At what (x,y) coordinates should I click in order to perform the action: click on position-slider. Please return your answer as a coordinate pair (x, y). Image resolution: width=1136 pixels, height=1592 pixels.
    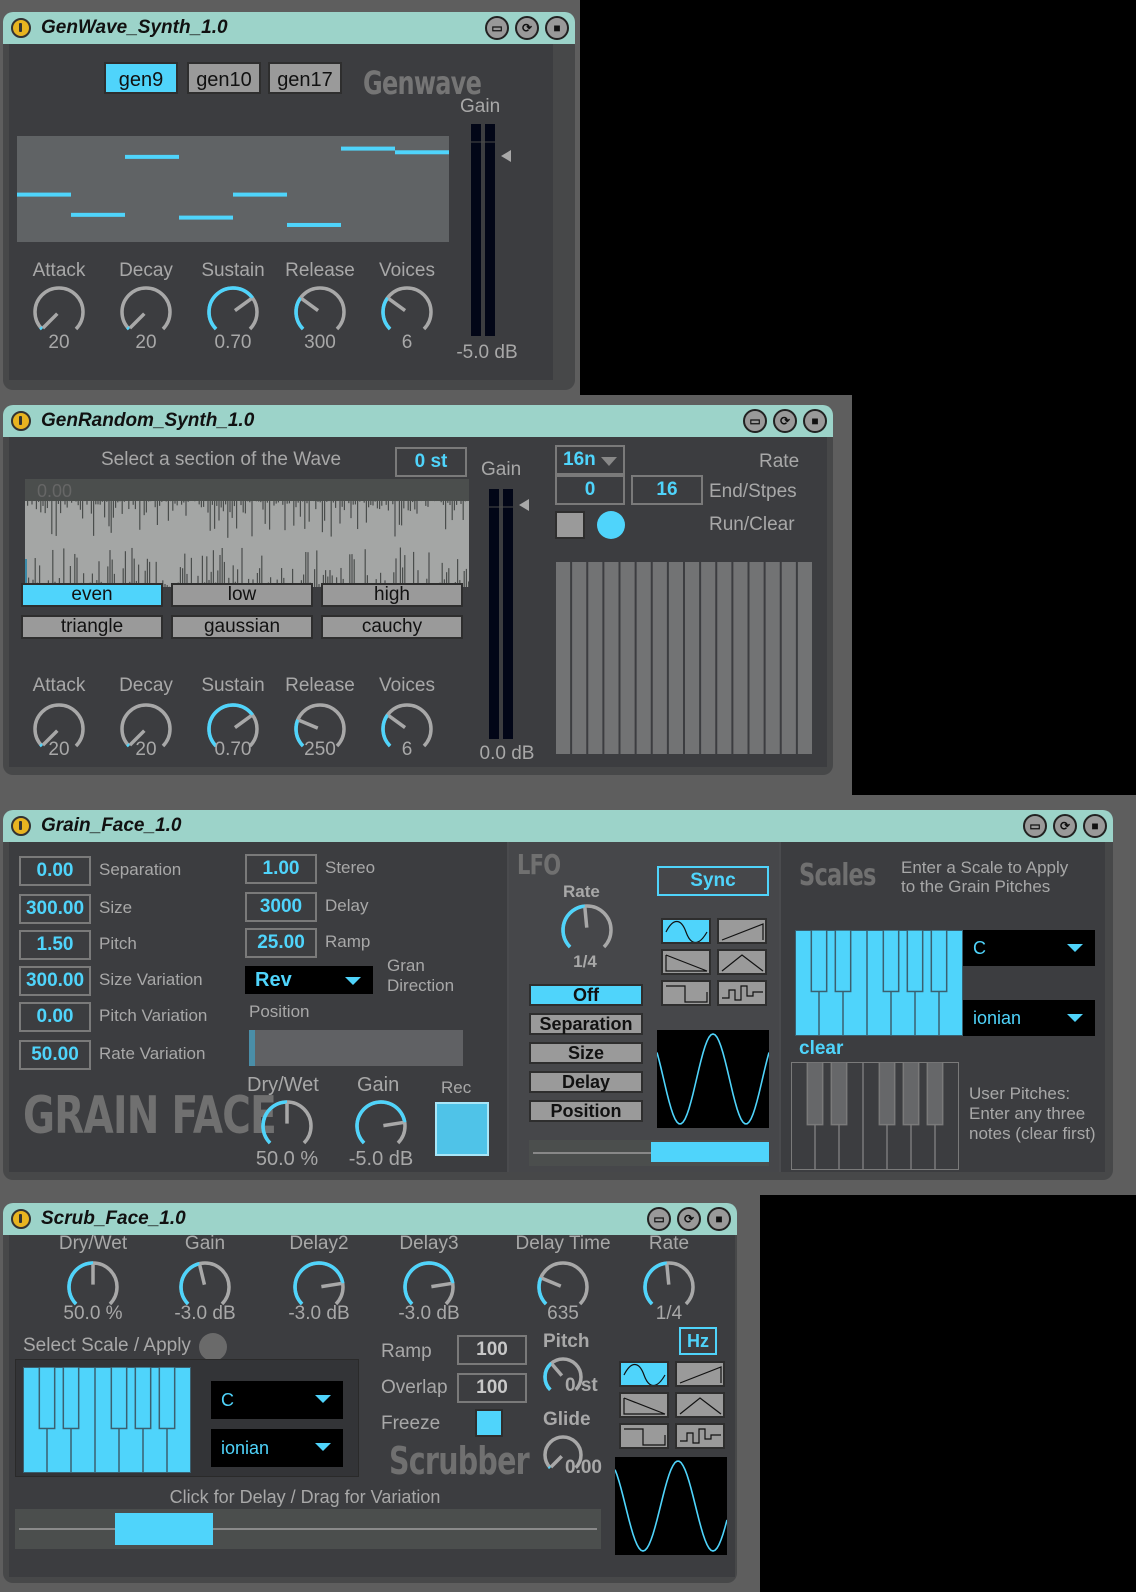
    Looking at the image, I should click on (356, 1048).